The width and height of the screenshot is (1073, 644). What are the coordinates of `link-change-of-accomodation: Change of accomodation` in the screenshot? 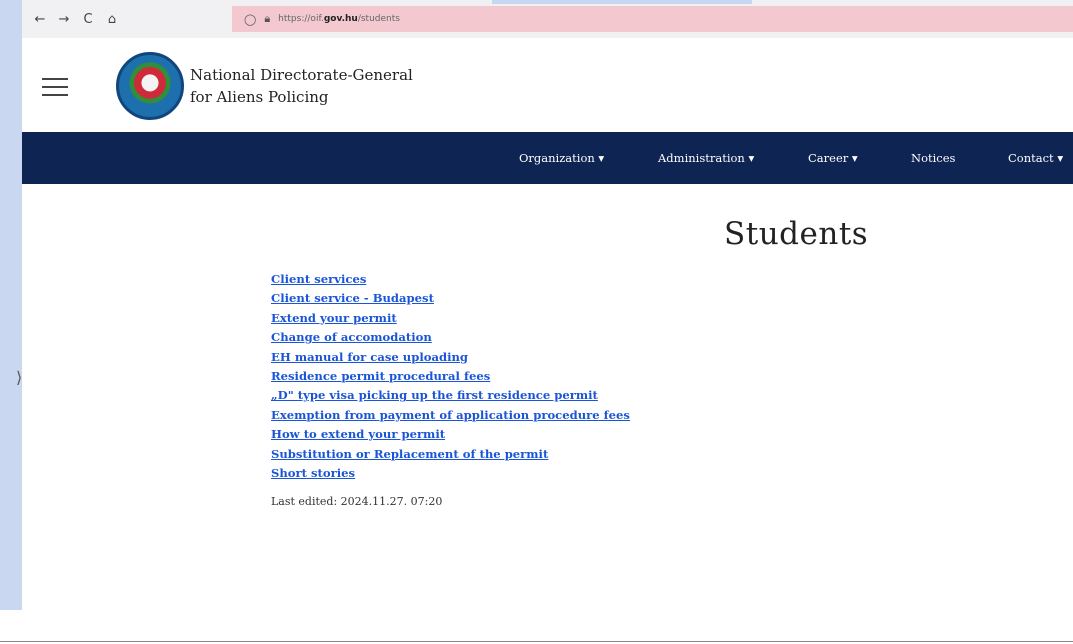 It's located at (450, 337).